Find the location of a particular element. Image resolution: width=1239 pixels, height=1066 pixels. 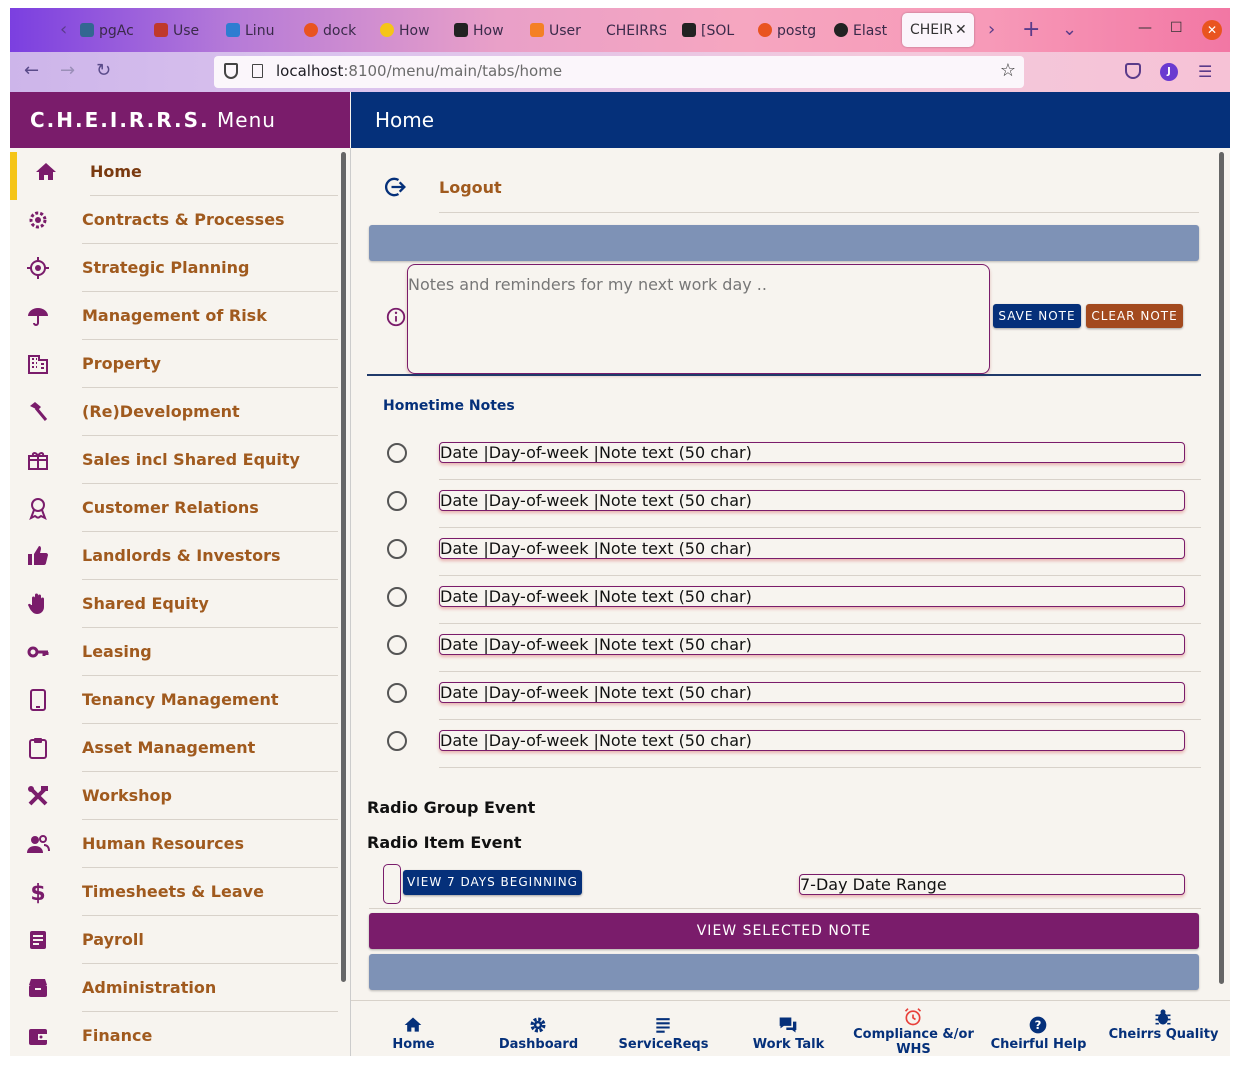

bug-icon is located at coordinates (1163, 1017).